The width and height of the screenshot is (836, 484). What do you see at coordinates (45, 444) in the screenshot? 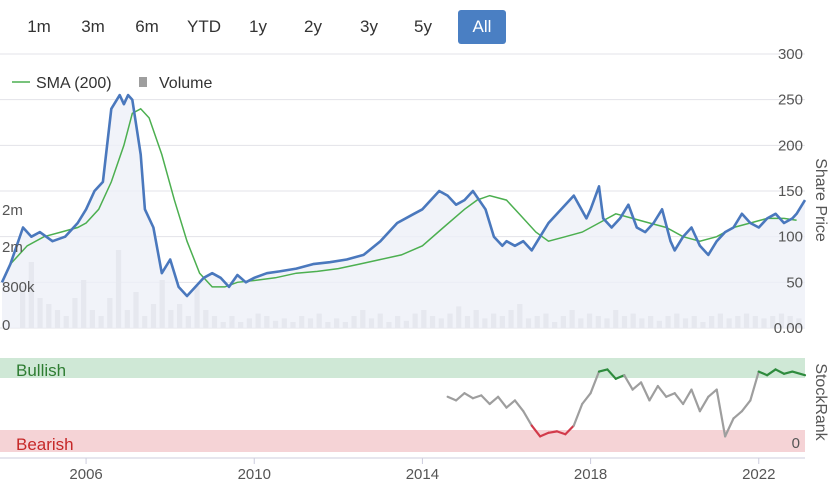
I see `bearish-label: Bearish` at bounding box center [45, 444].